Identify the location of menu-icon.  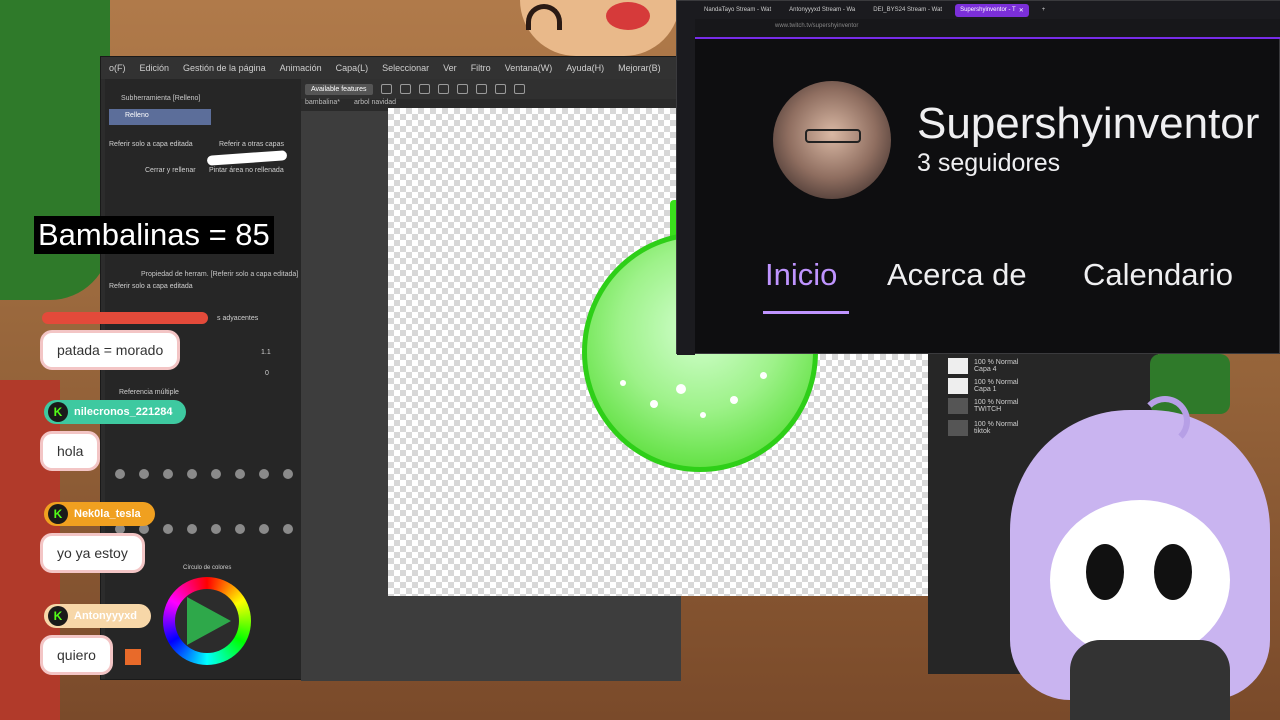
(386, 89).